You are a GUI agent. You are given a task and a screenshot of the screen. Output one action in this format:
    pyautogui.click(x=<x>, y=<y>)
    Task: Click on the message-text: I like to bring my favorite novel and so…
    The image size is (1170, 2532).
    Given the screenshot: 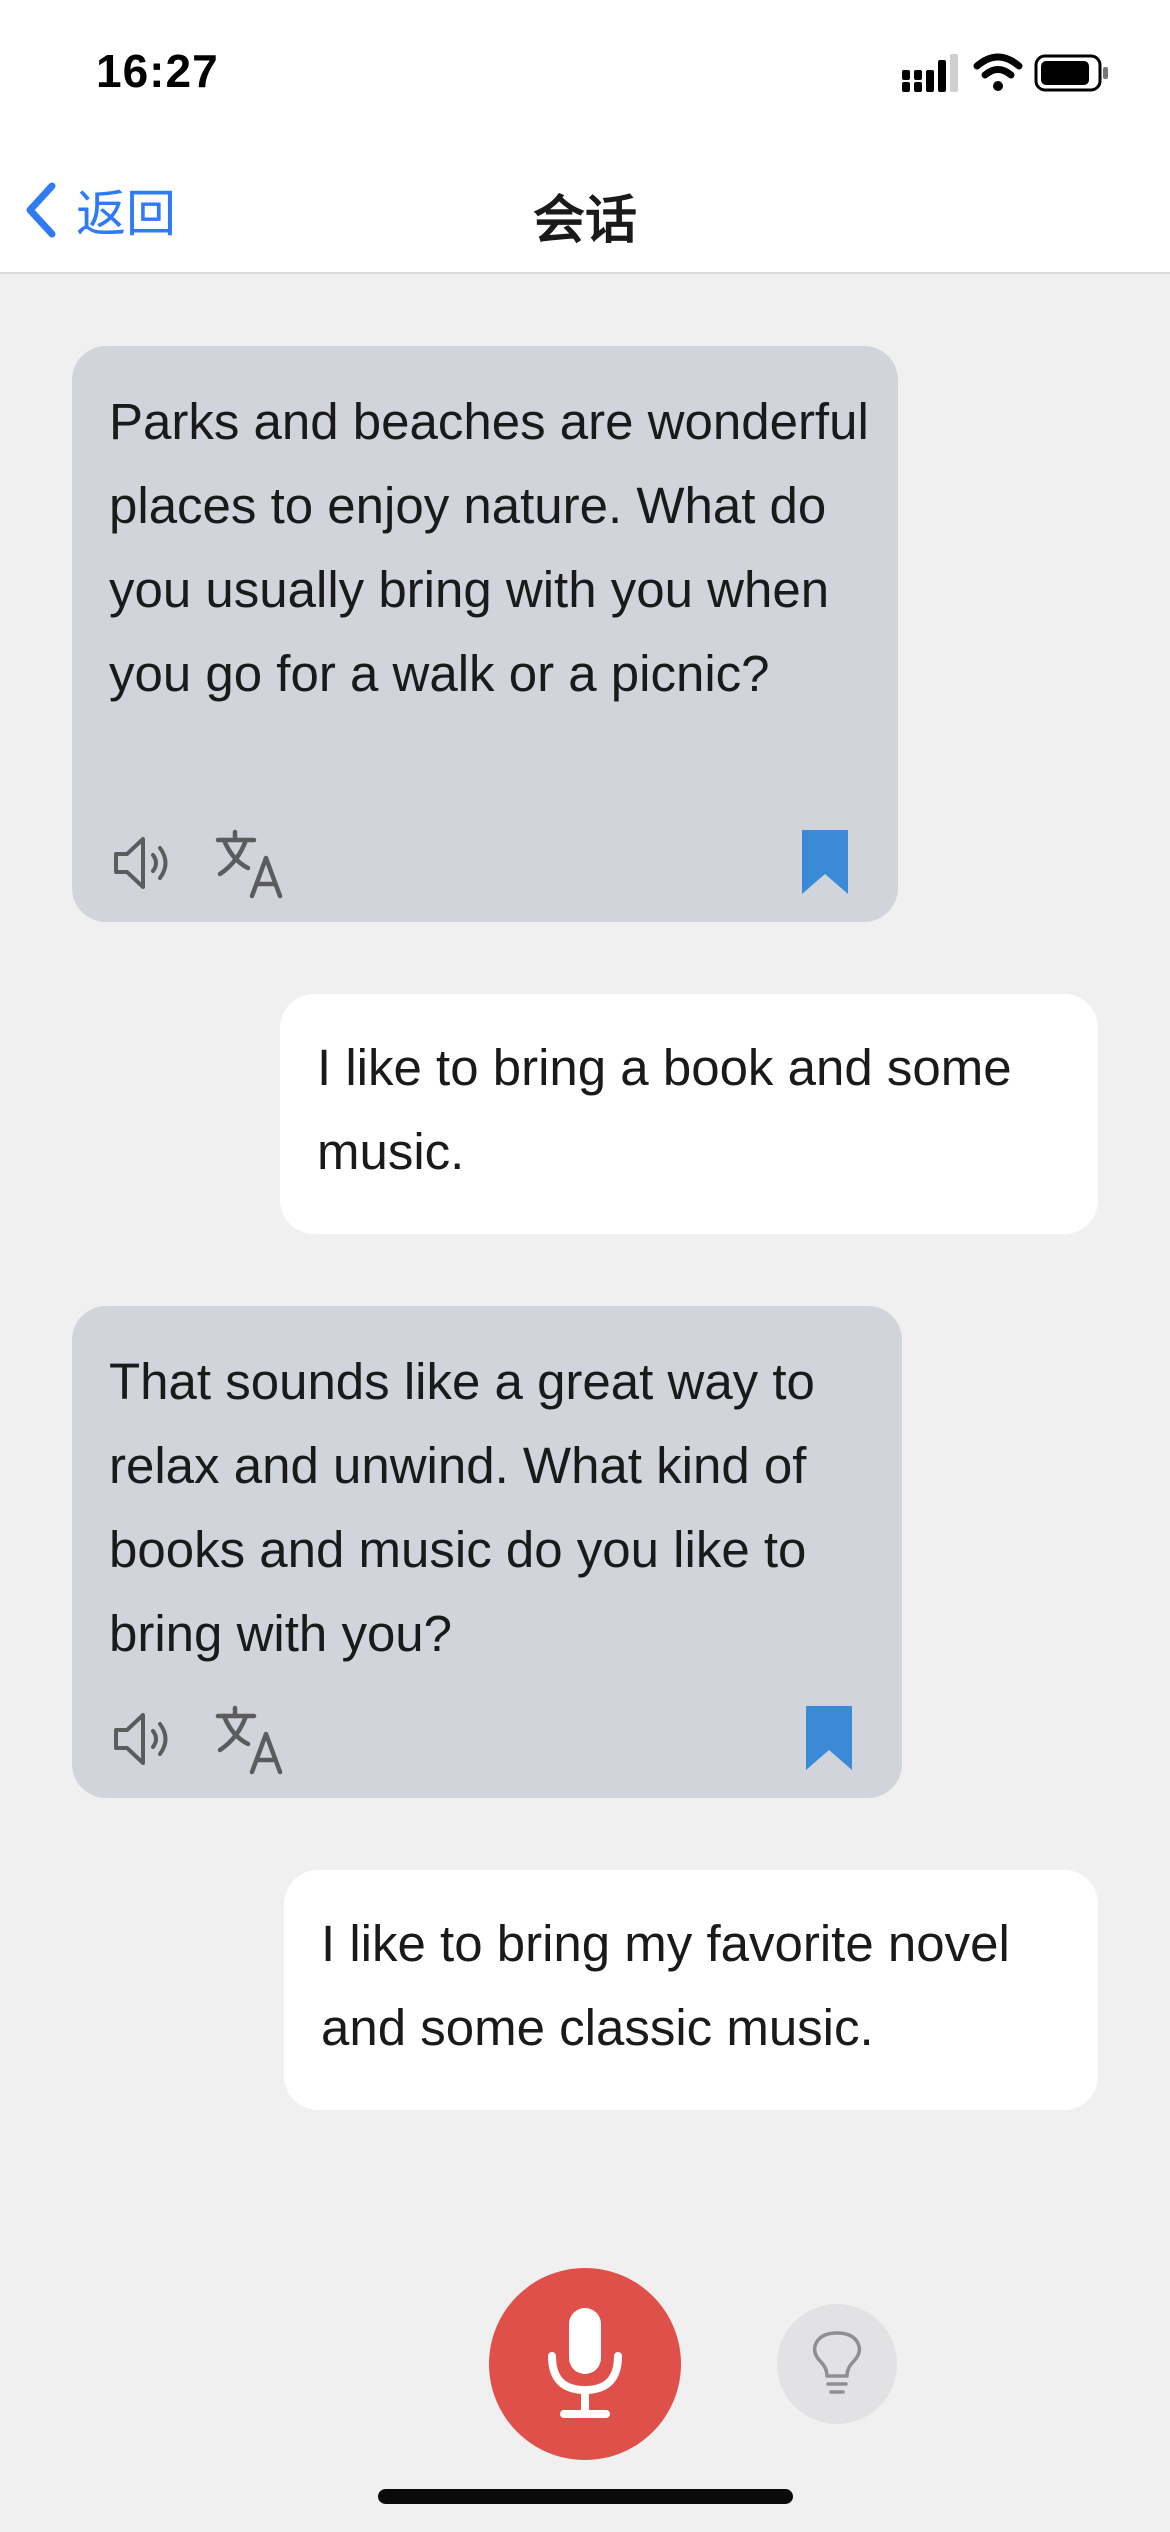 What is the action you would take?
    pyautogui.click(x=665, y=1985)
    